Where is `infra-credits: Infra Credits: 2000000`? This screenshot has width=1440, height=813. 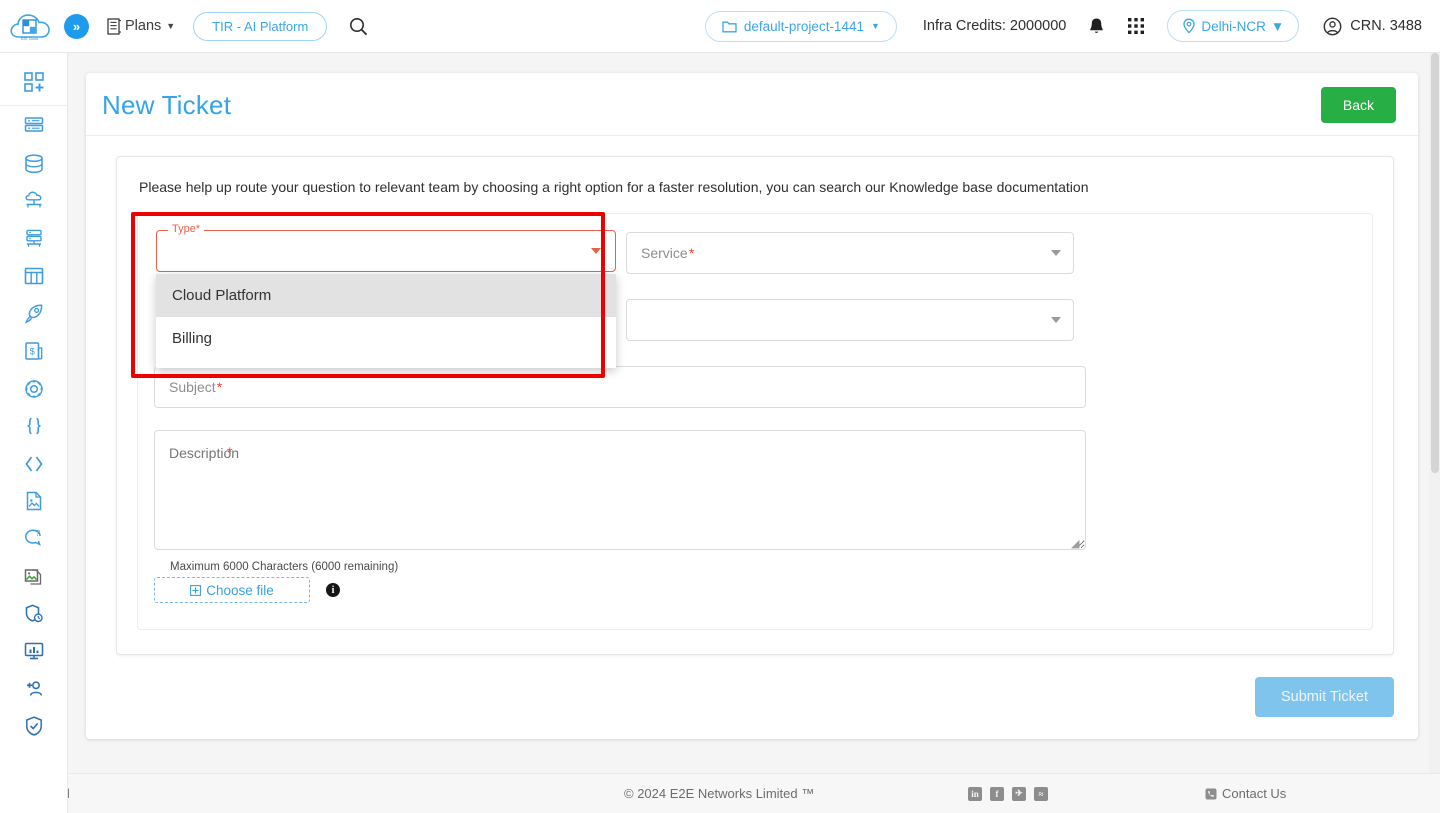 infra-credits: Infra Credits: 2000000 is located at coordinates (994, 26).